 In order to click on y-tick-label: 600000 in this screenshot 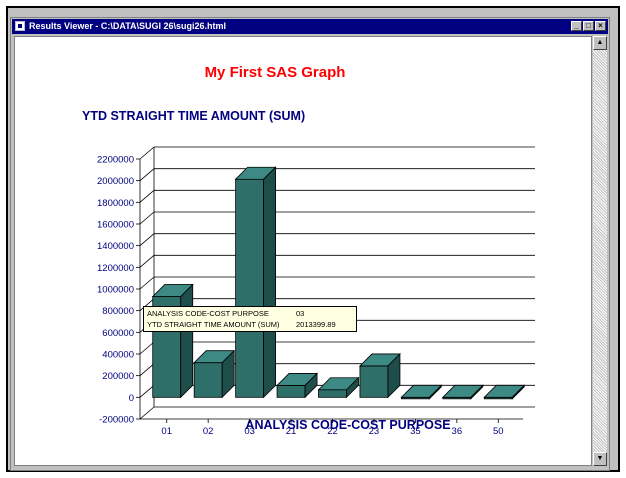, I will do `click(118, 333)`.